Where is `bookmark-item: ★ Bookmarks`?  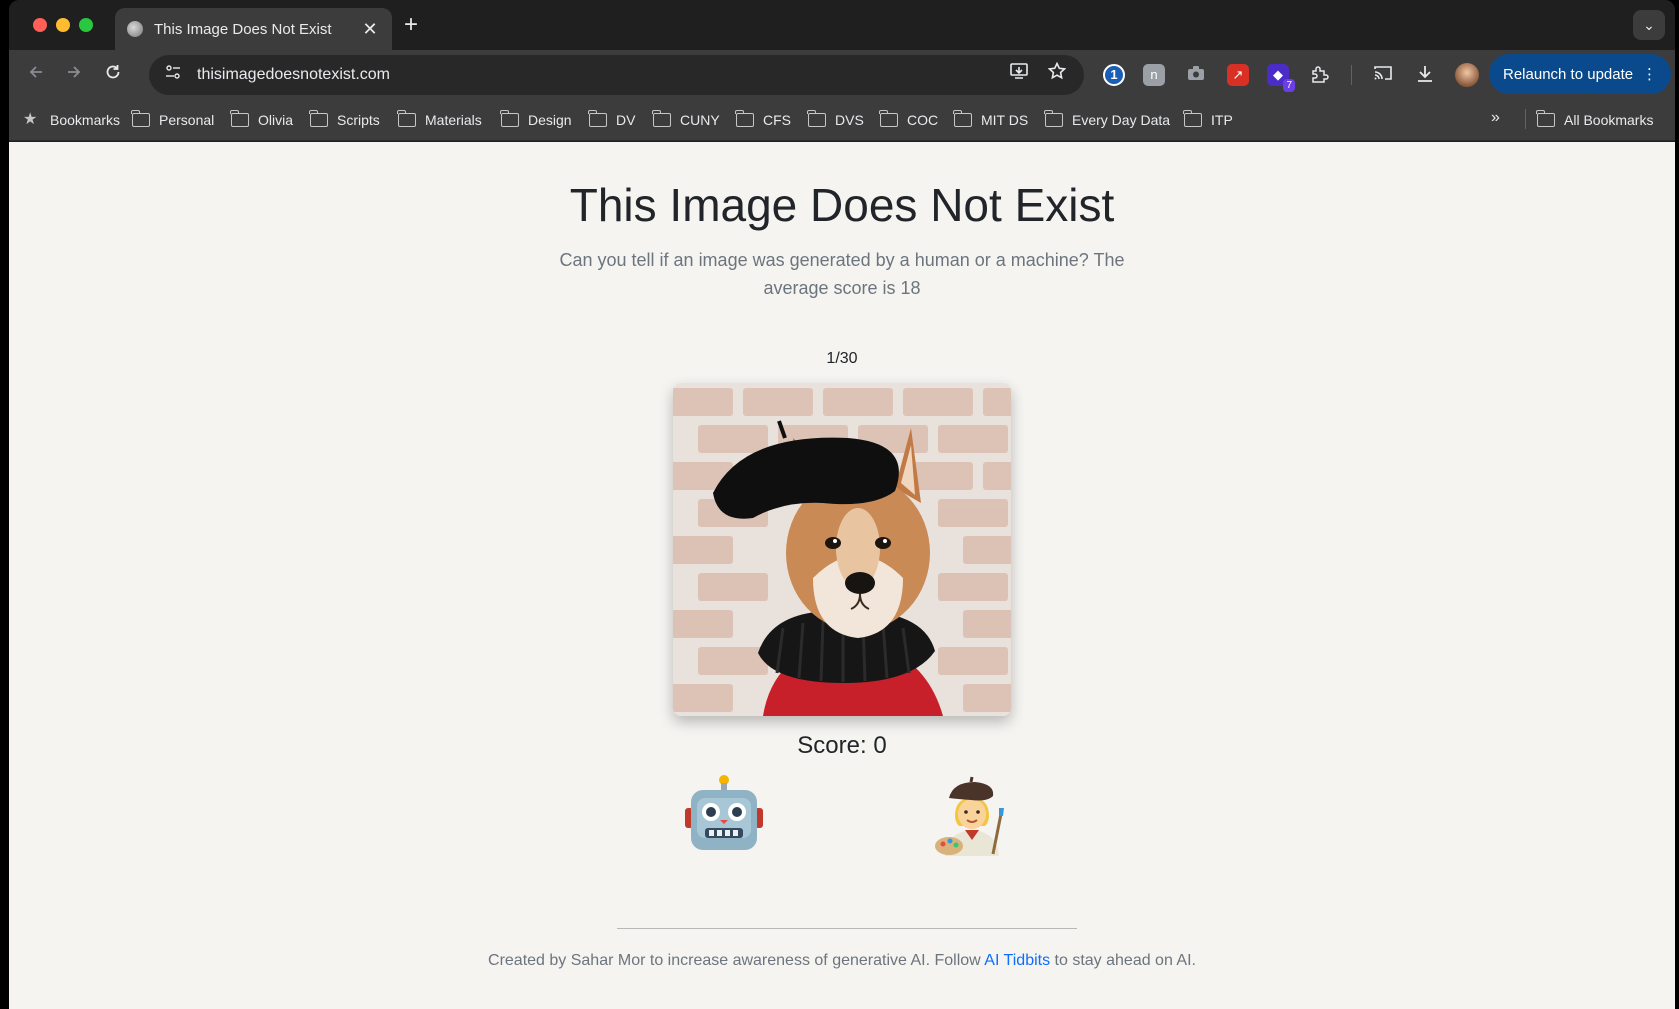 bookmark-item: ★ Bookmarks is located at coordinates (71, 120).